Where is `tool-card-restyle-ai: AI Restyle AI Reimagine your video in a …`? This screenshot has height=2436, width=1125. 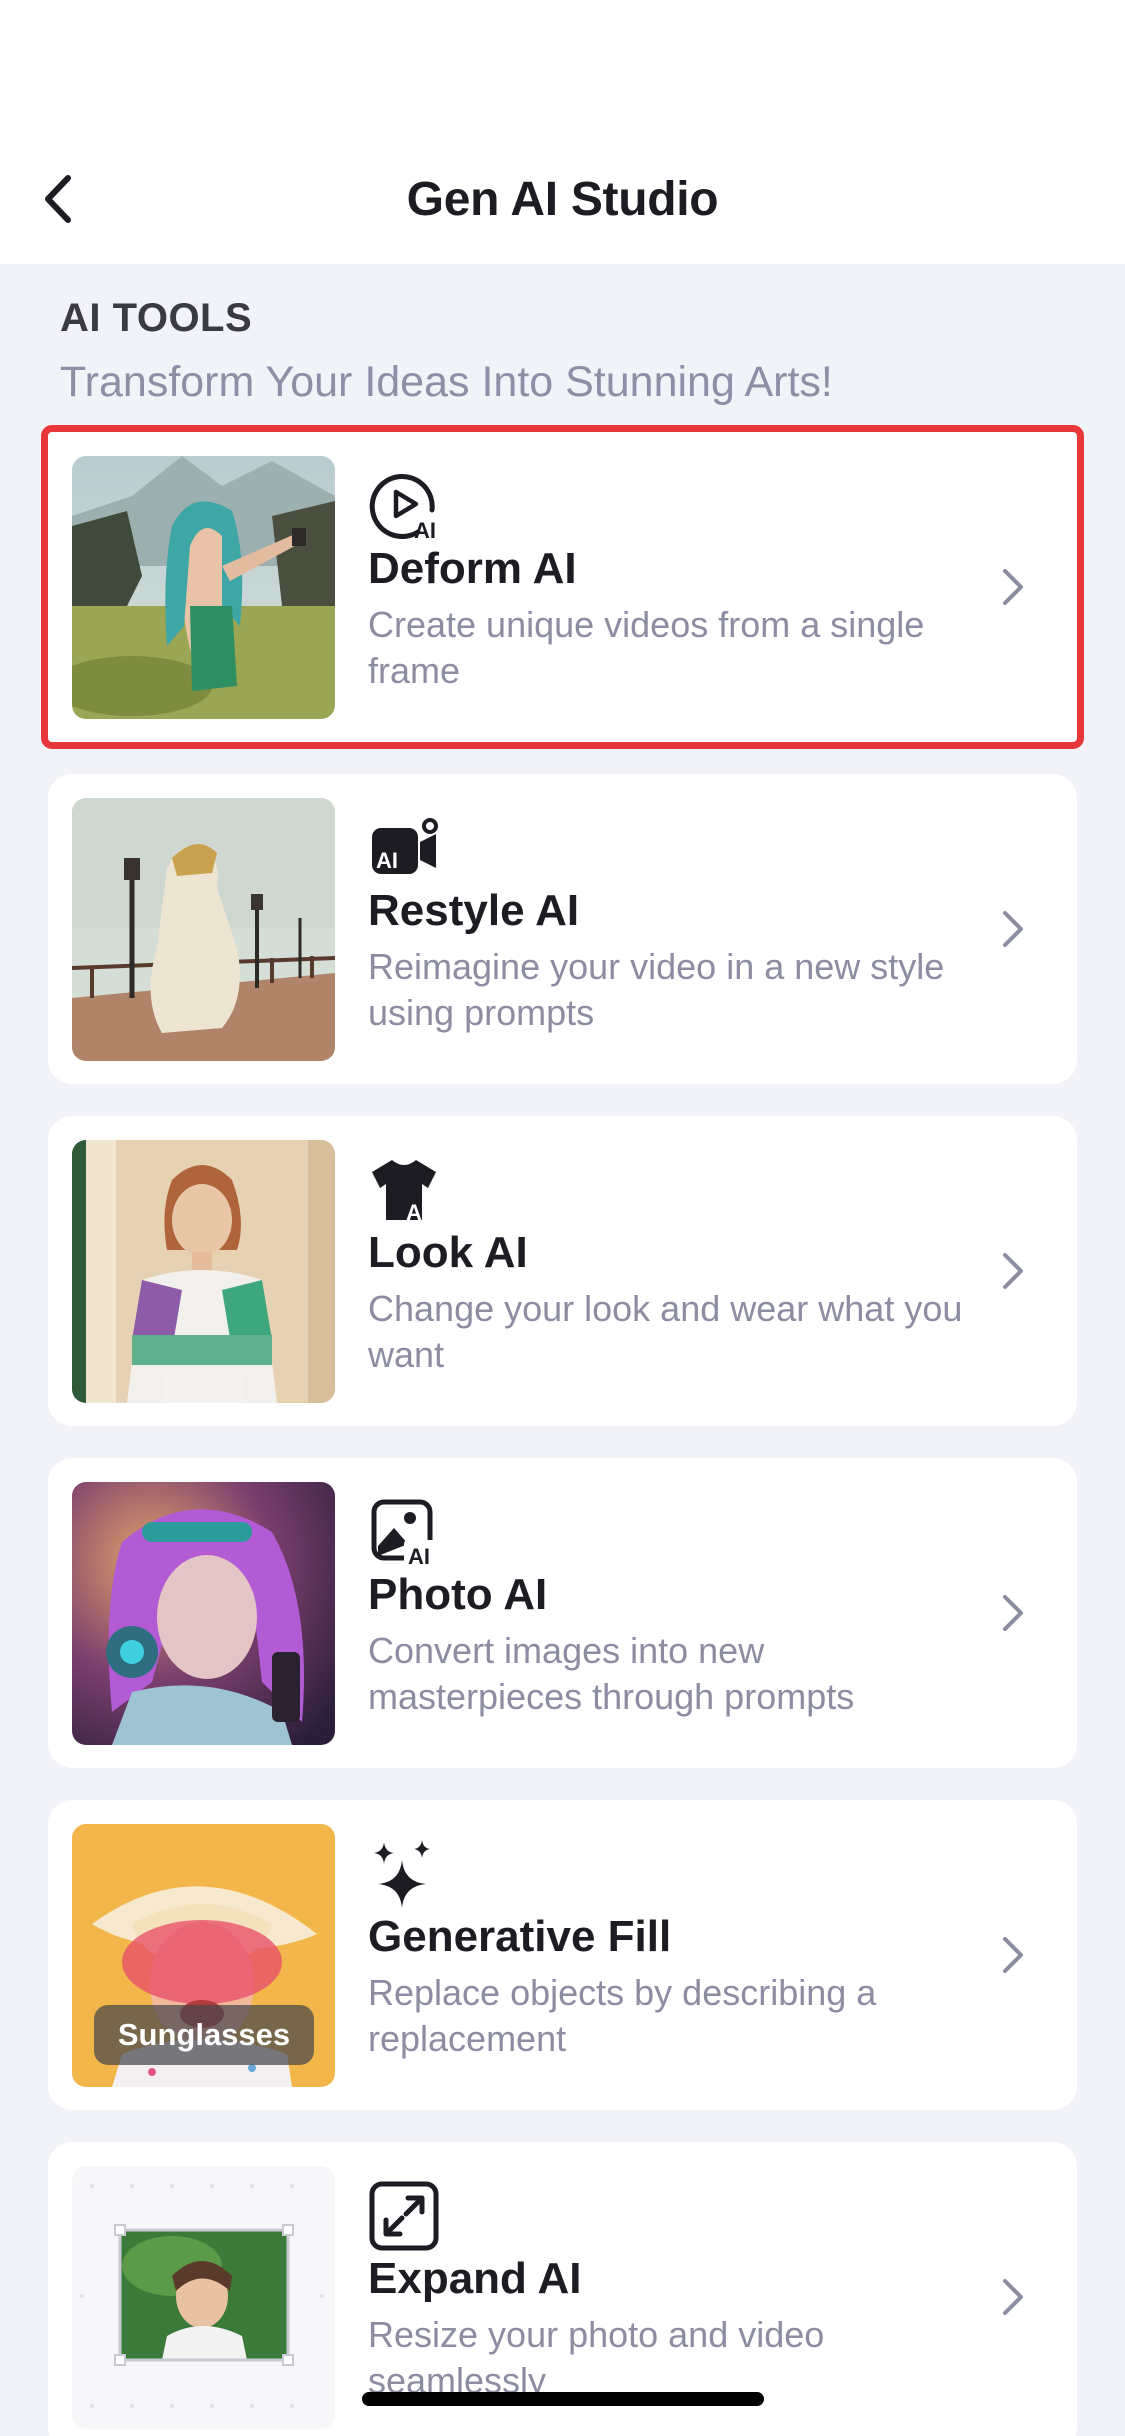
tool-card-restyle-ai: AI Restyle AI Reimagine your video in a … is located at coordinates (562, 929).